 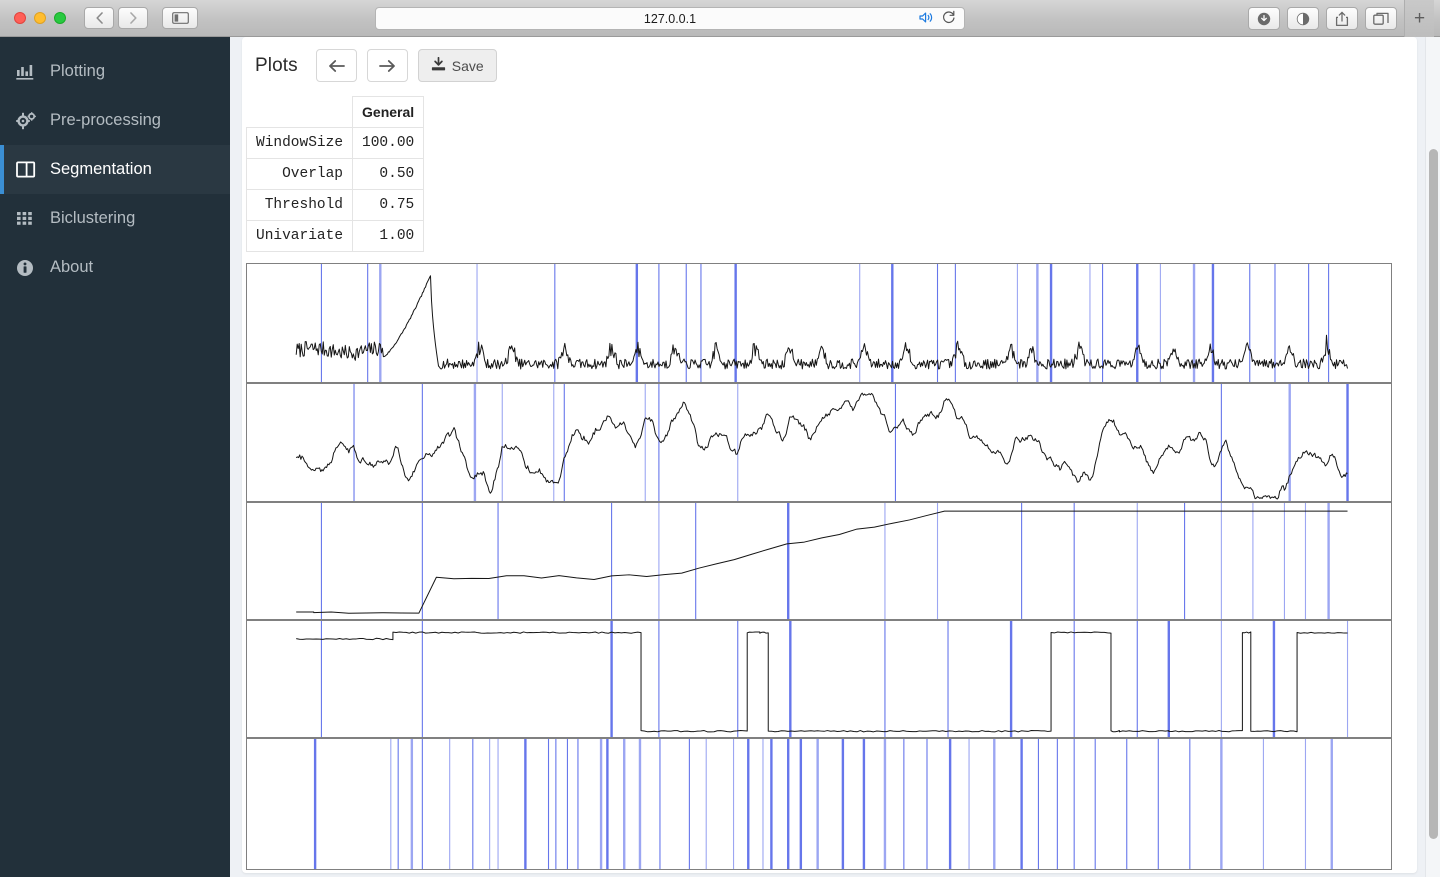 I want to click on row-label-univariate: Univariate, so click(x=299, y=236).